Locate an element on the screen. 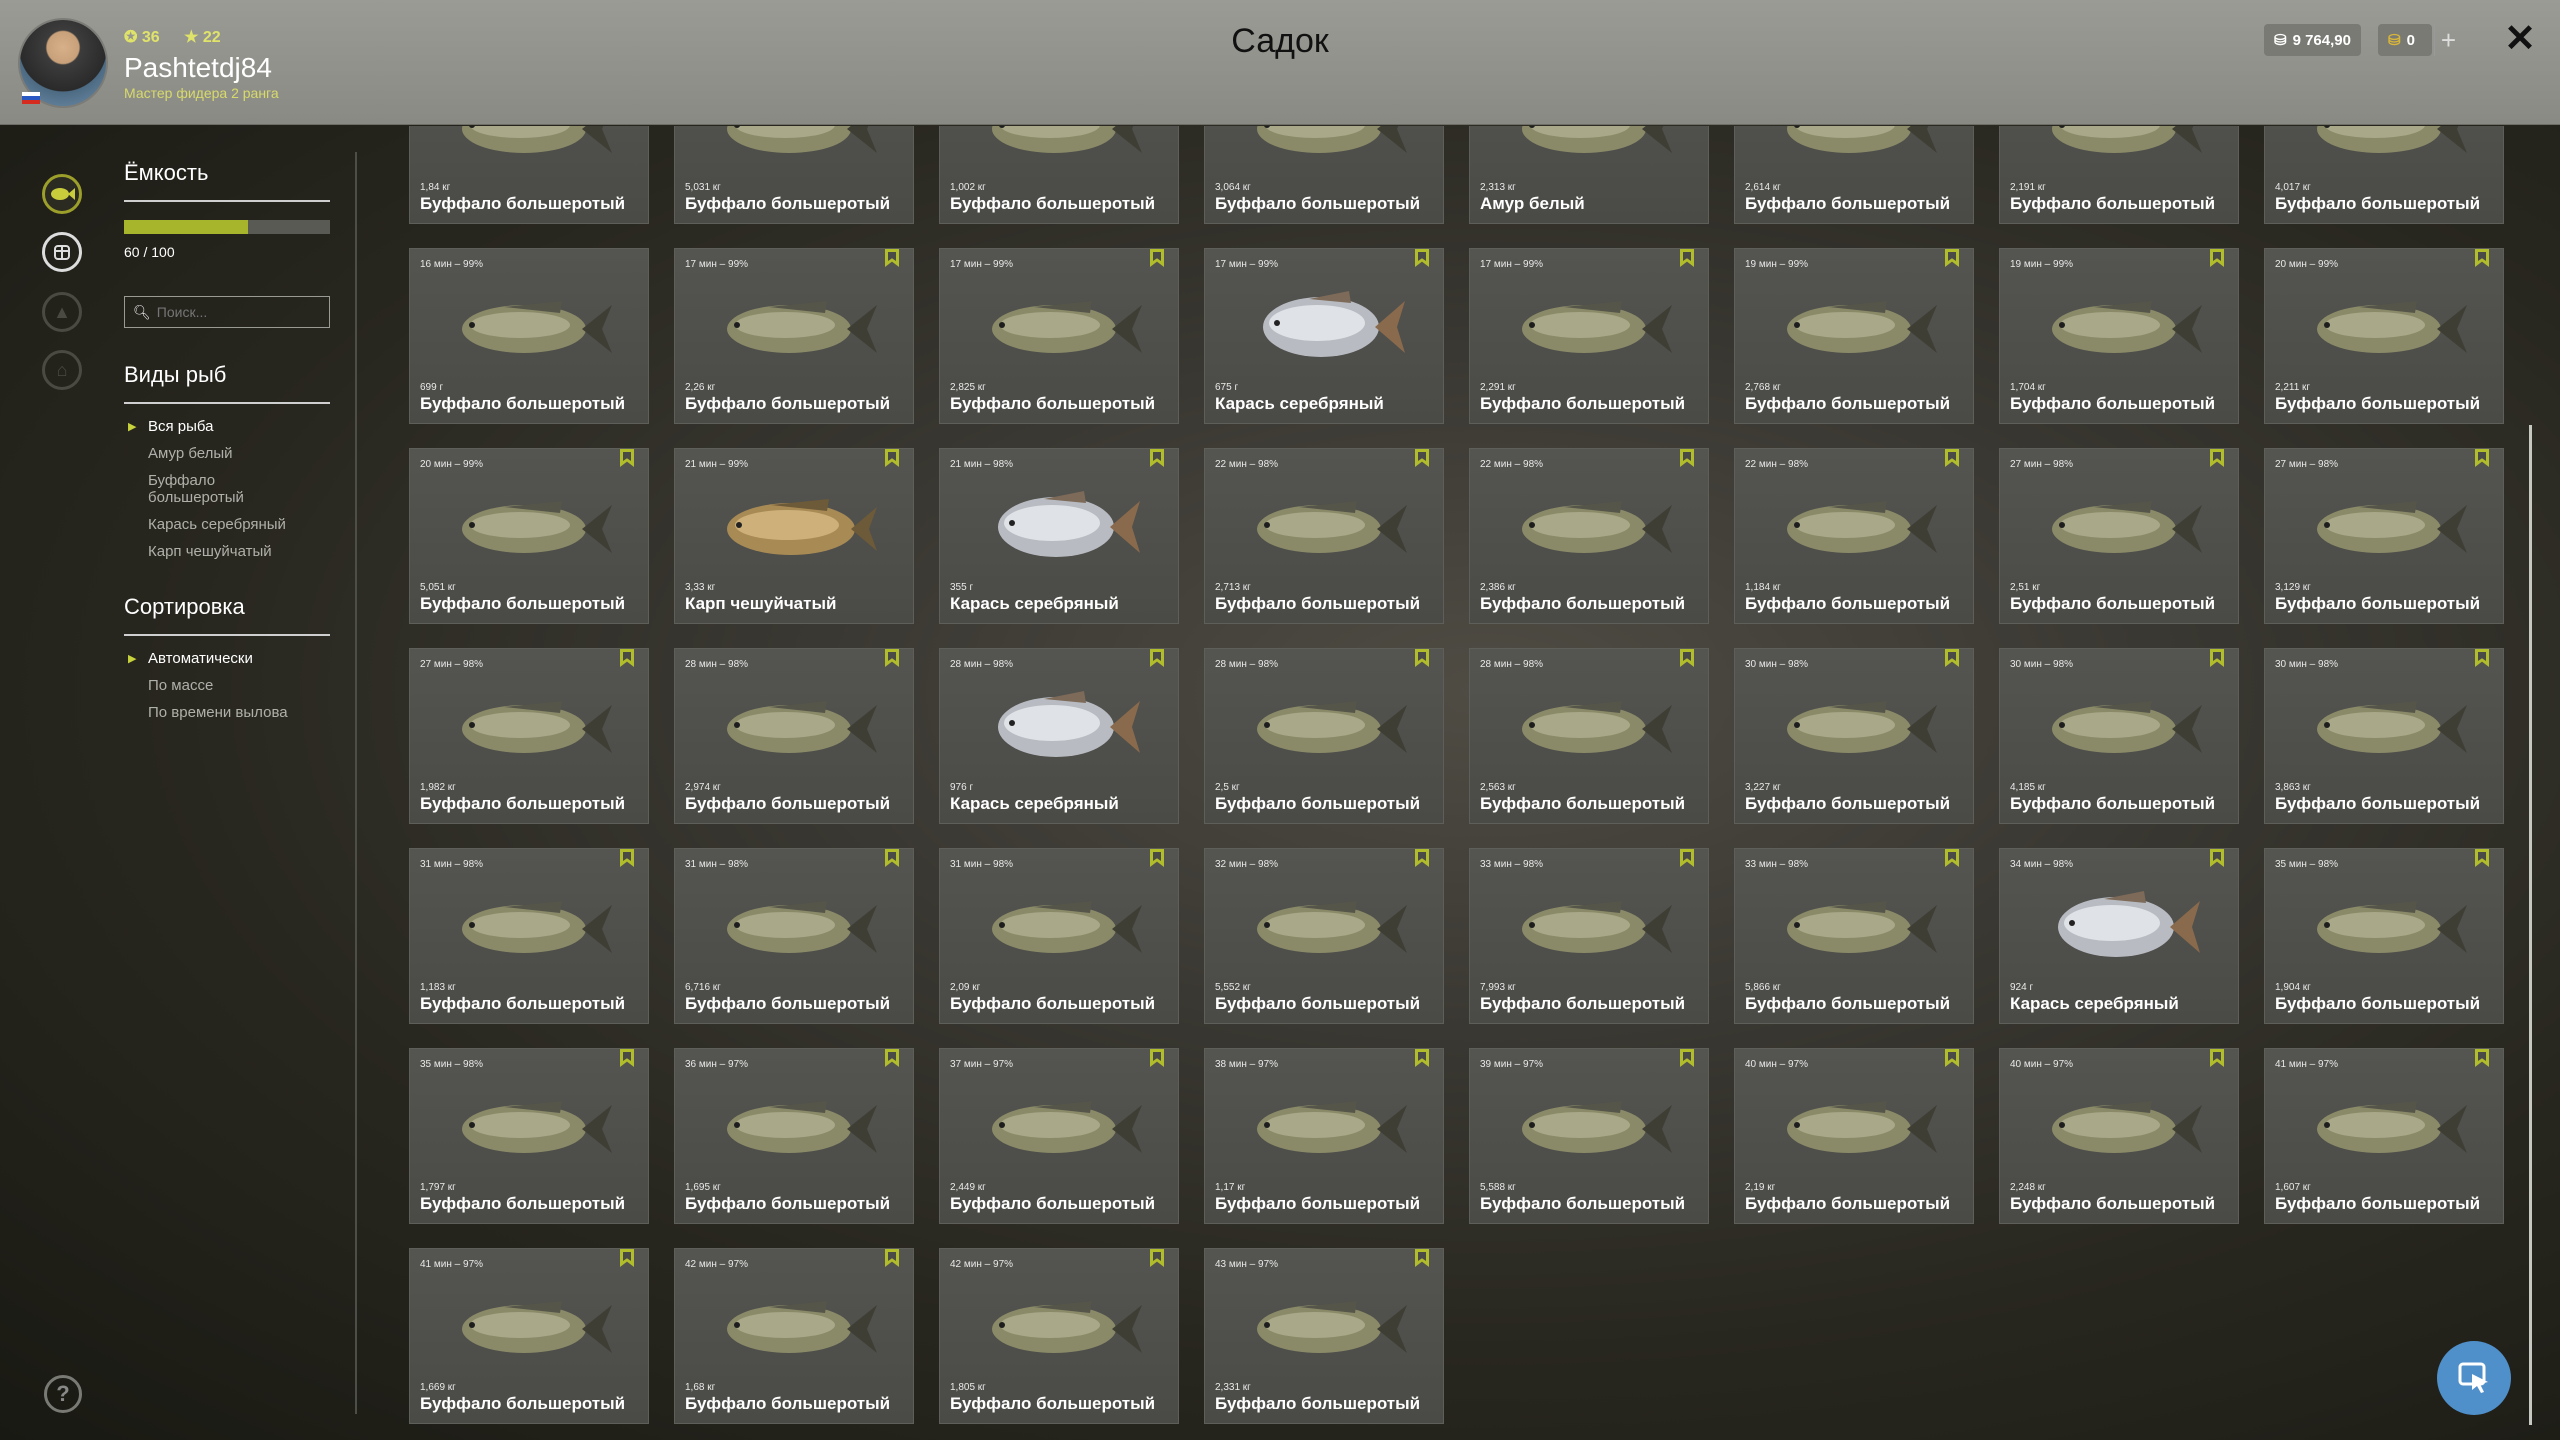 Image resolution: width=2560 pixels, height=1440 pixels. sort-item-auto: Автоматически is located at coordinates (227, 659).